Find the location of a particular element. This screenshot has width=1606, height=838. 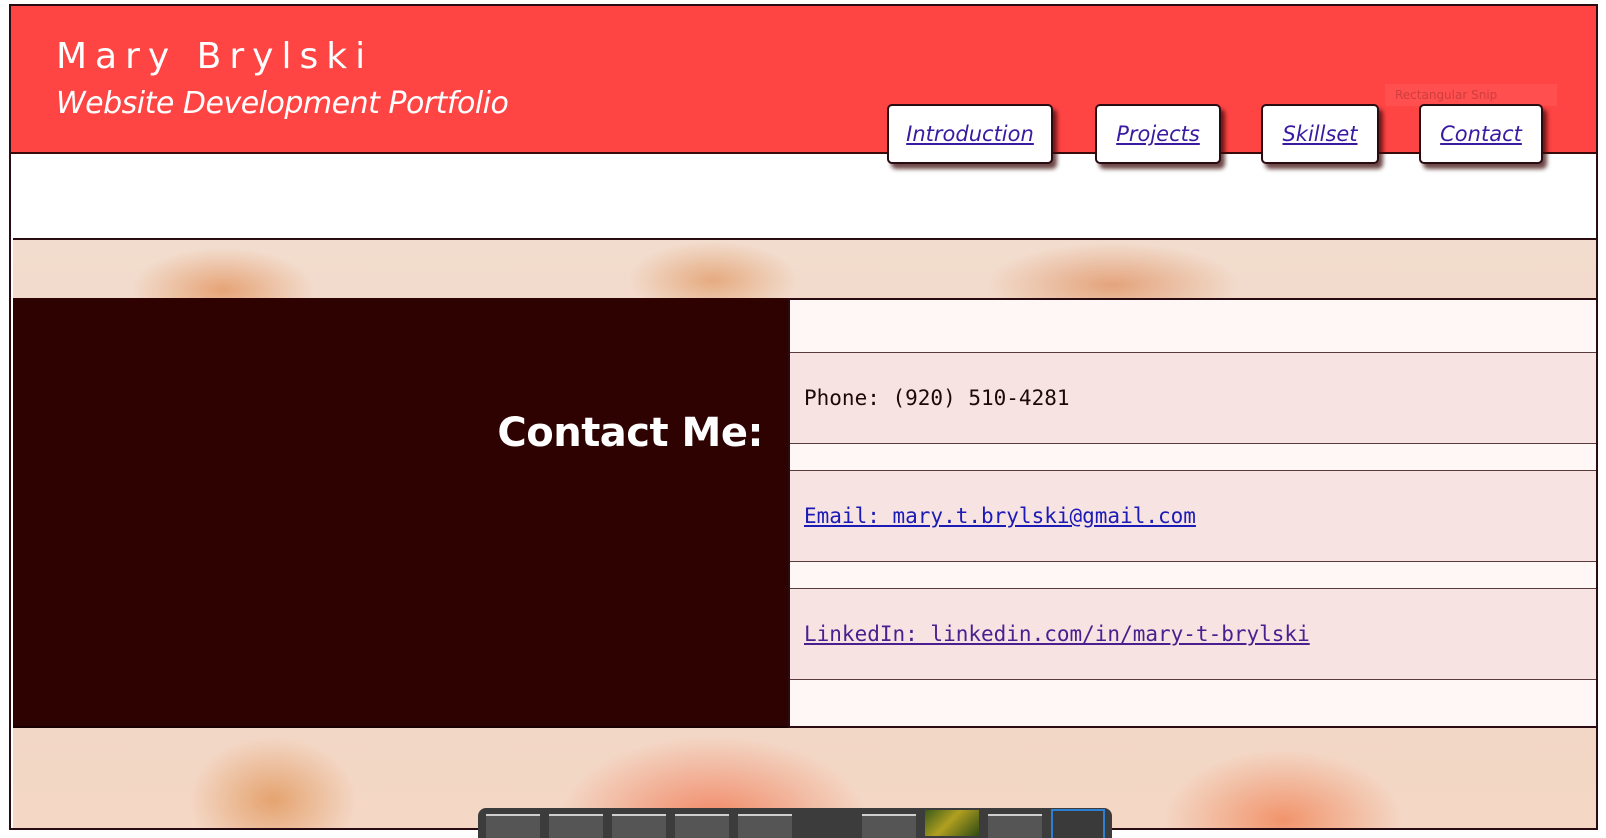

contact-email-row: Email: mary.t.brylski@gmail.com is located at coordinates (1193, 516).